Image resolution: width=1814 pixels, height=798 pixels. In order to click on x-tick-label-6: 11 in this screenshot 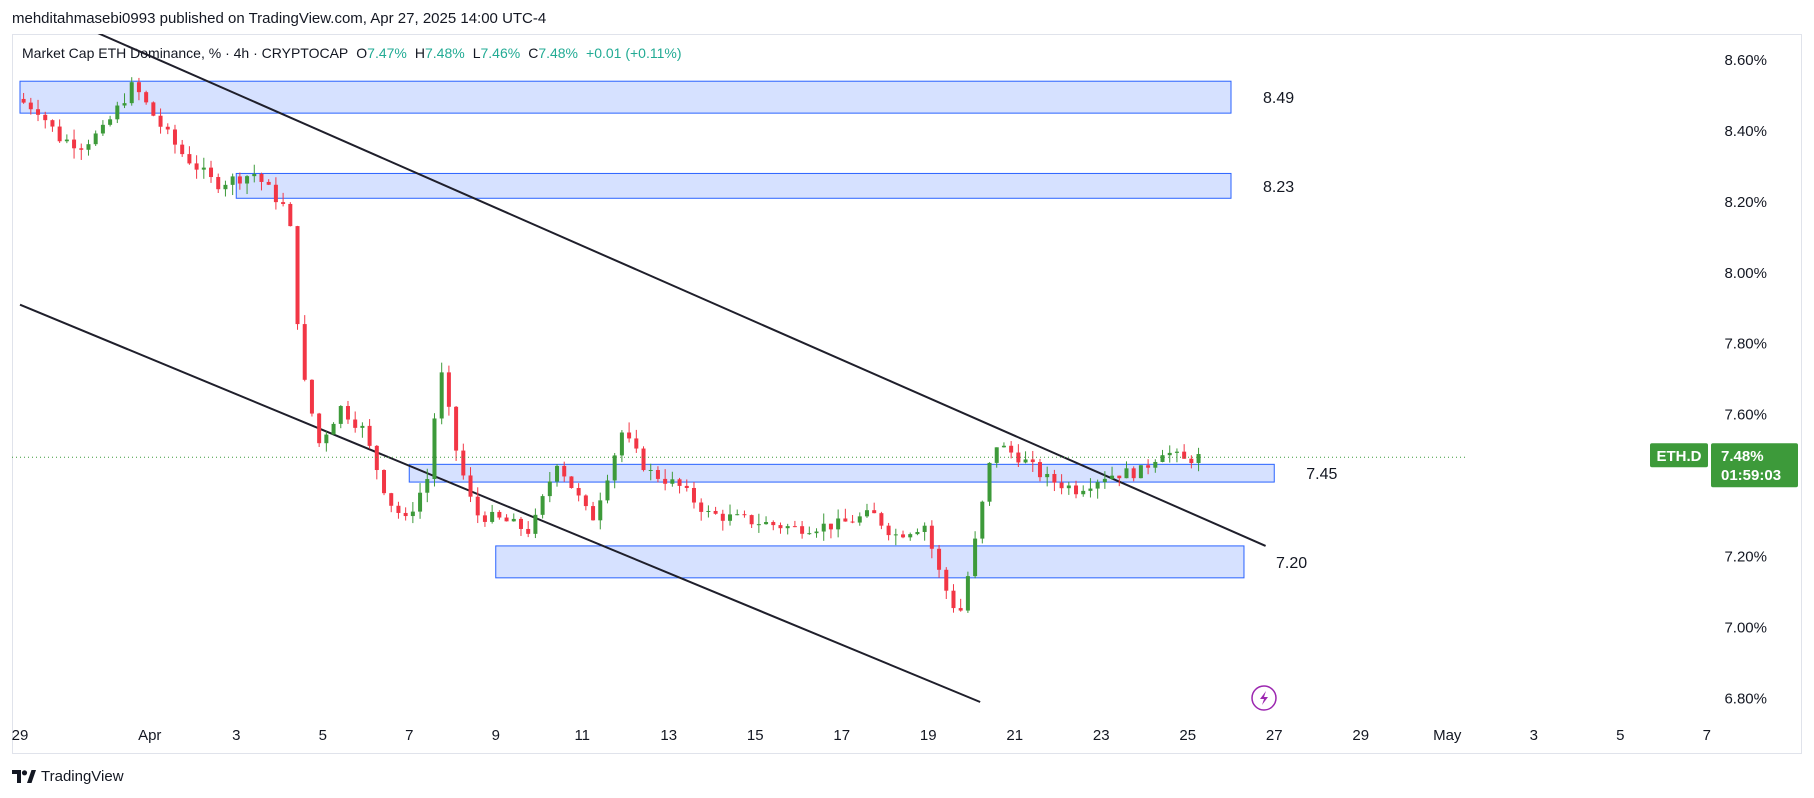, I will do `click(582, 735)`.